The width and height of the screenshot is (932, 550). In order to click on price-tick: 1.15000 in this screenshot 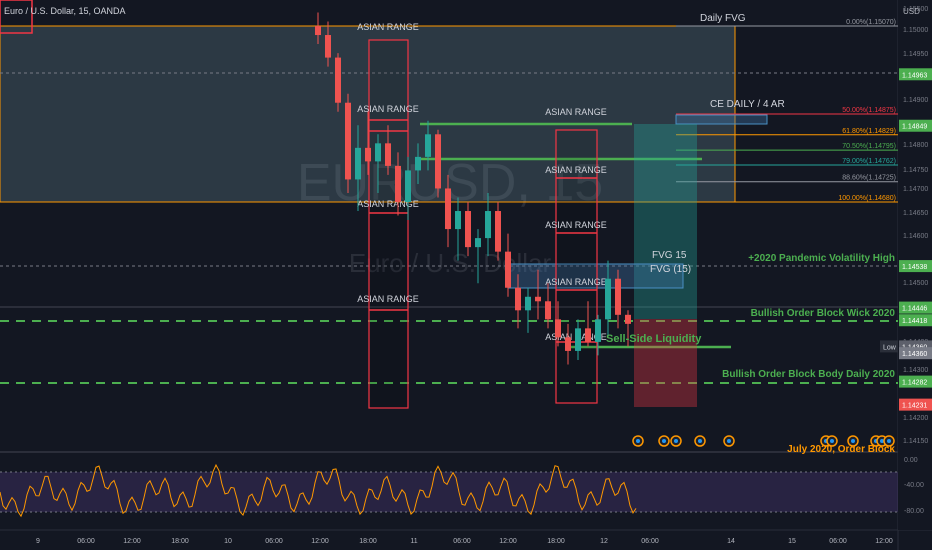, I will do `click(915, 30)`.